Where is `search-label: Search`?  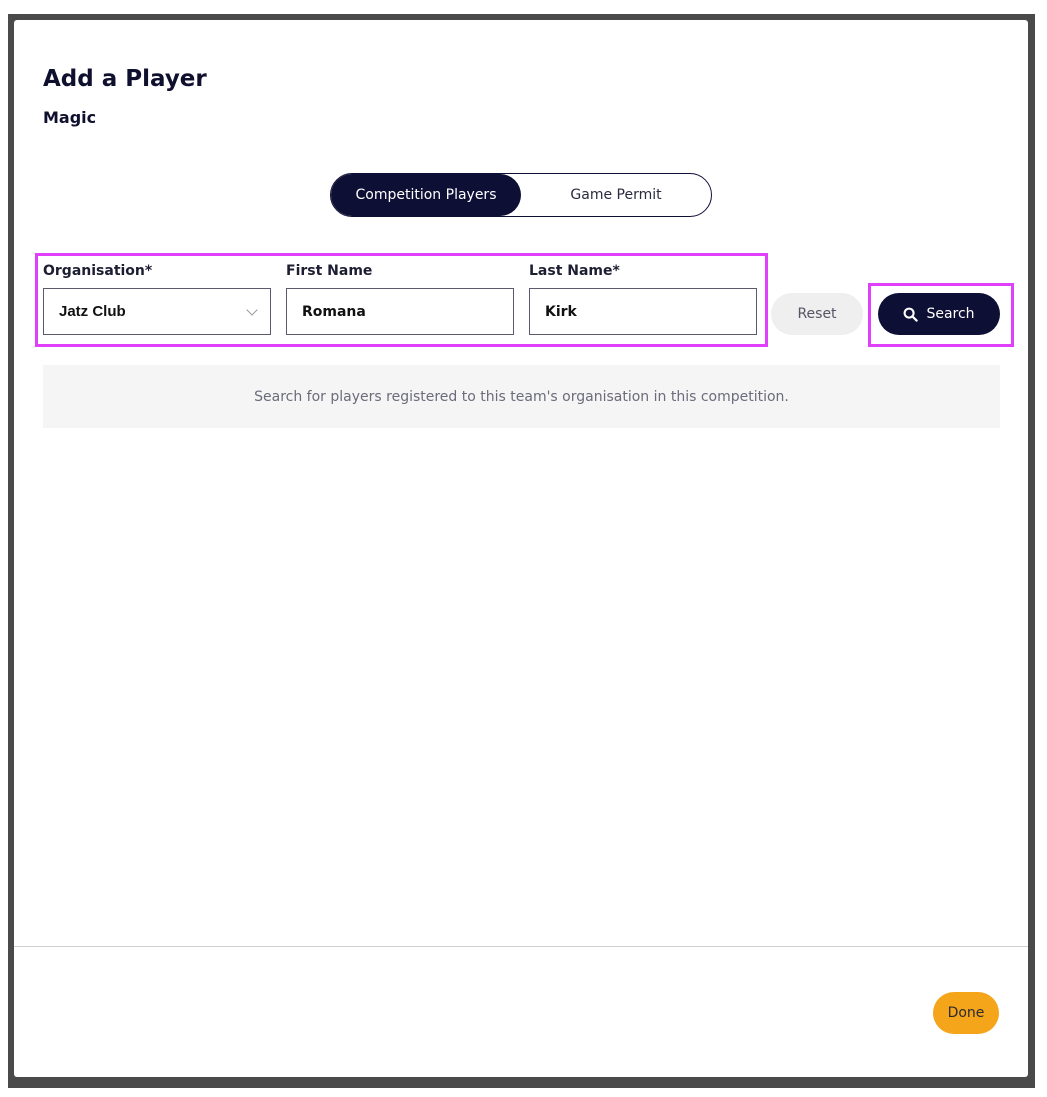
search-label: Search is located at coordinates (950, 314).